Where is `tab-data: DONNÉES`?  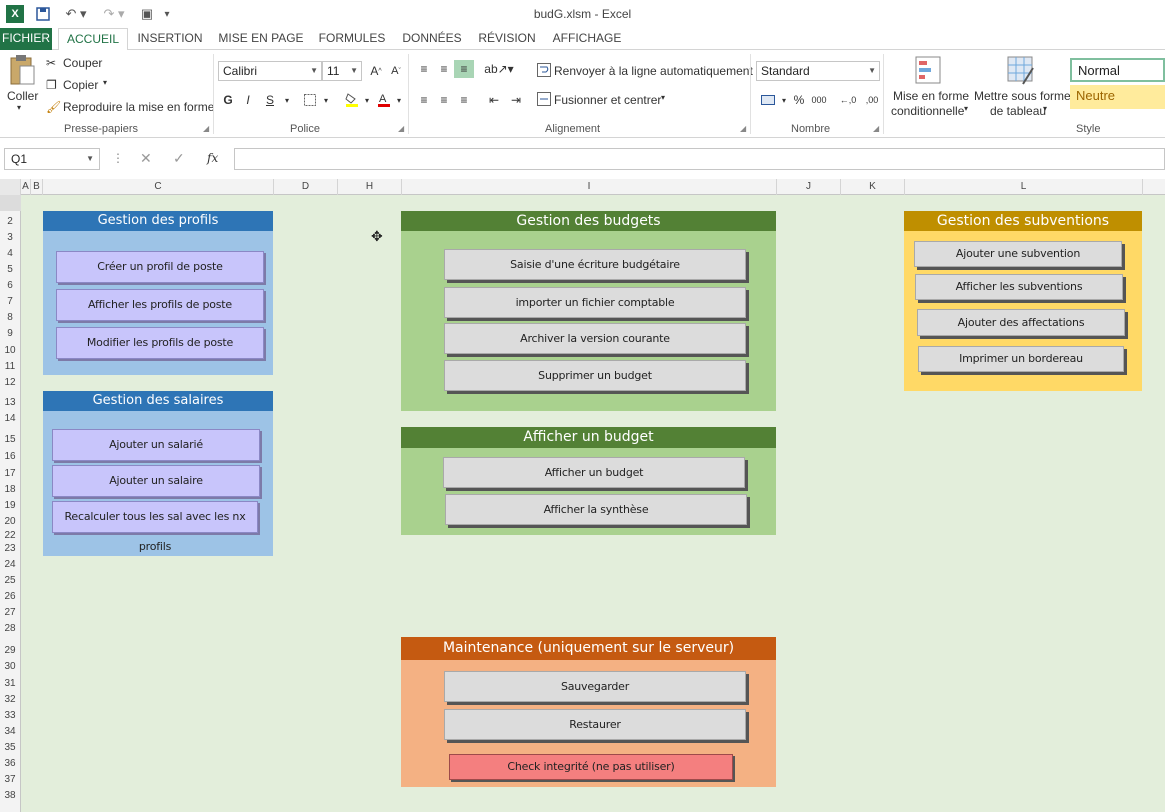 tab-data: DONNÉES is located at coordinates (432, 39).